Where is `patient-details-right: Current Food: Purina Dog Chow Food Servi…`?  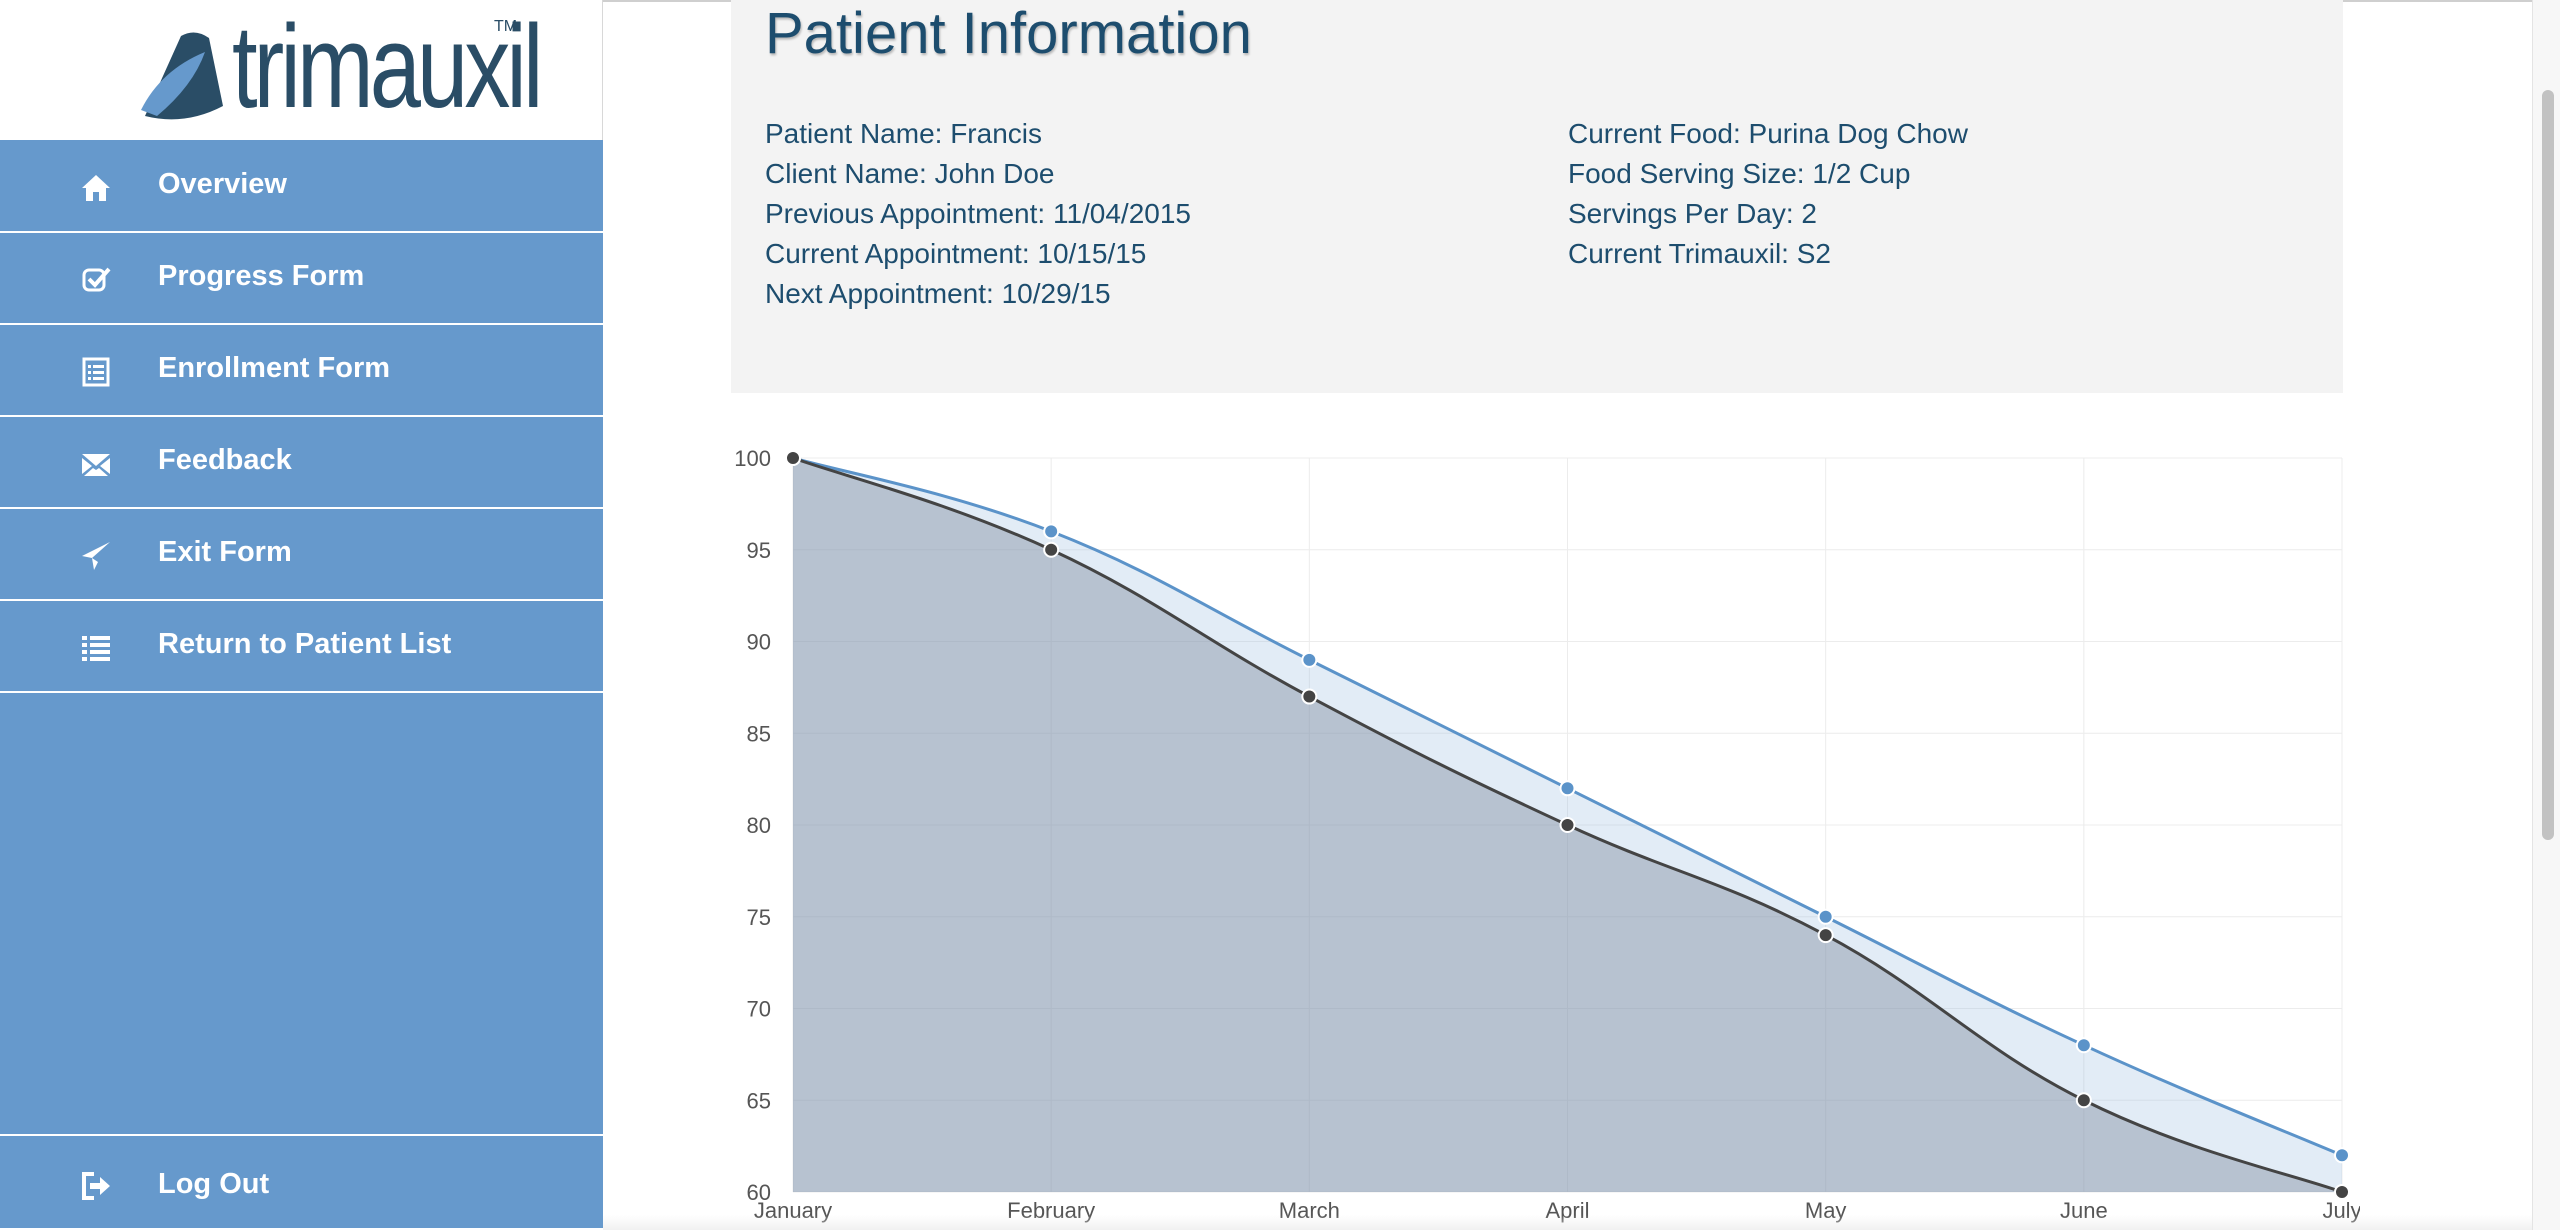
patient-details-right: Current Food: Purina Dog Chow Food Servi… is located at coordinates (1768, 194).